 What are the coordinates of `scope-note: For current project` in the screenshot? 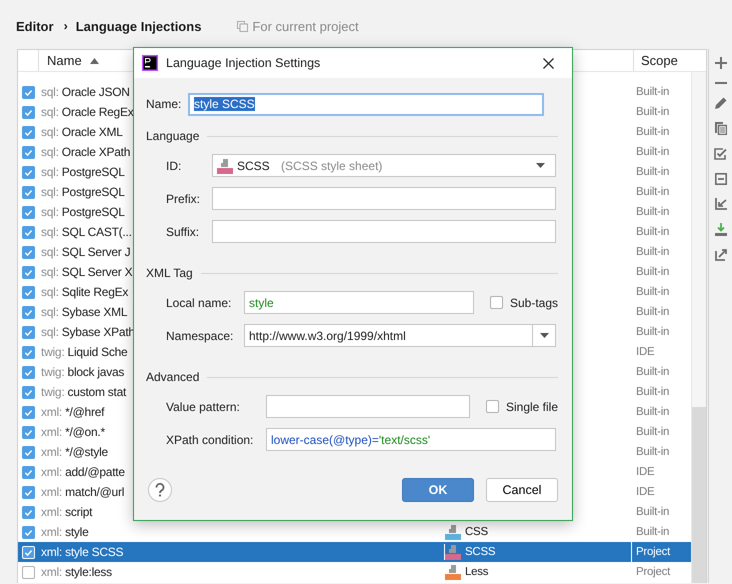 It's located at (305, 26).